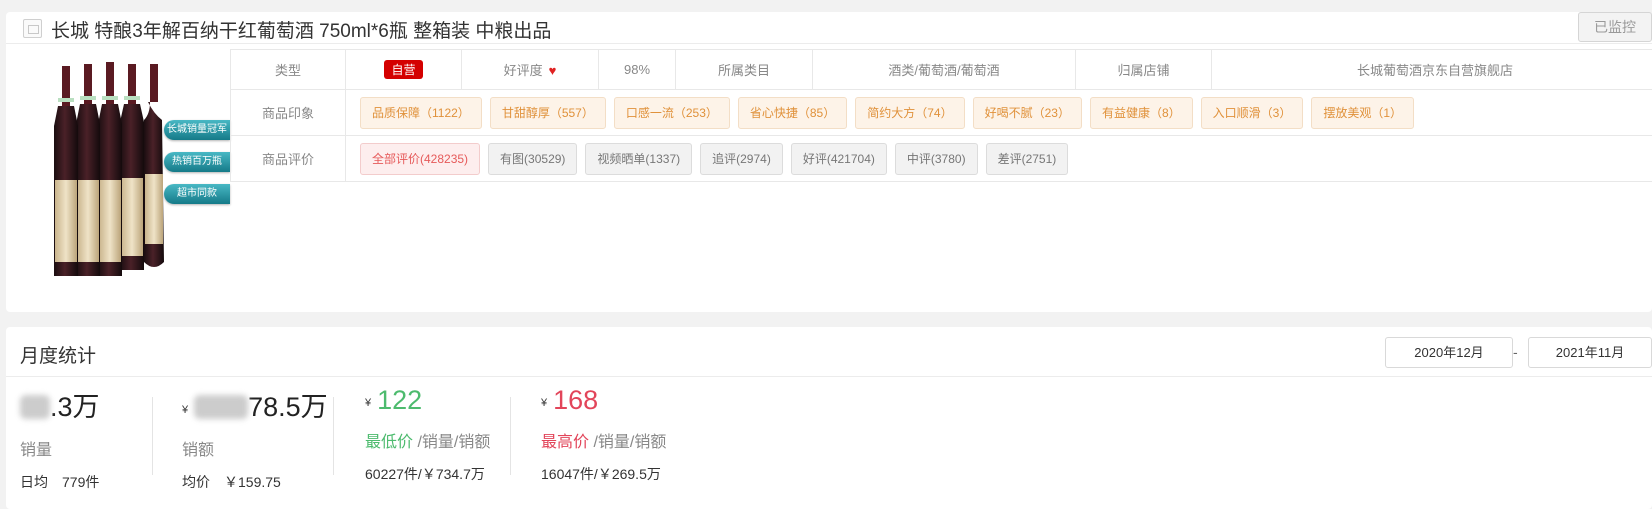 This screenshot has width=1652, height=509. What do you see at coordinates (1143, 69) in the screenshot?
I see `store-label: 归属店铺` at bounding box center [1143, 69].